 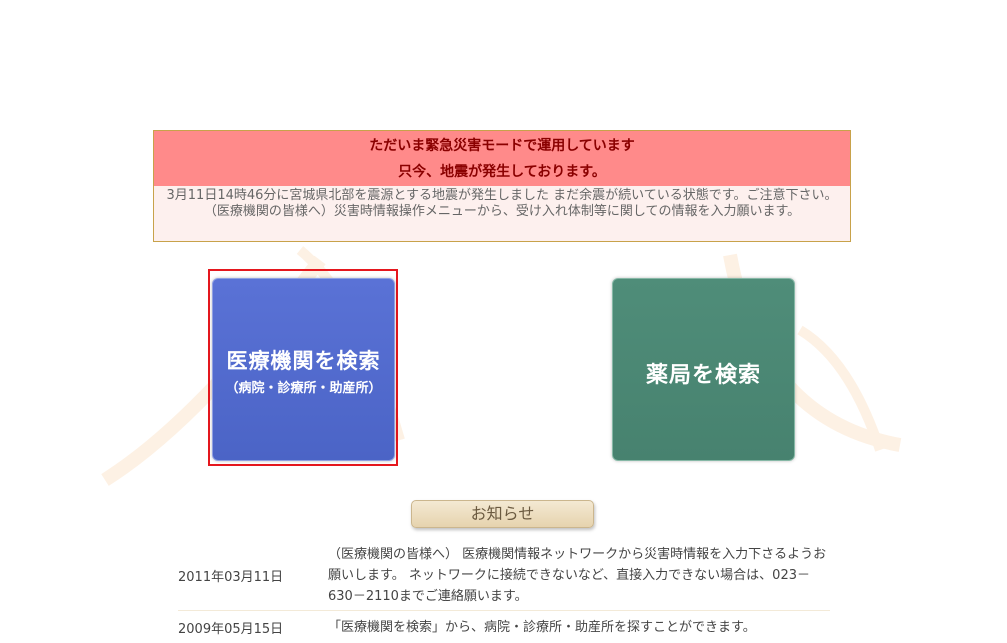 I want to click on pharmacy-search-button: 薬局を検索, so click(x=703, y=369).